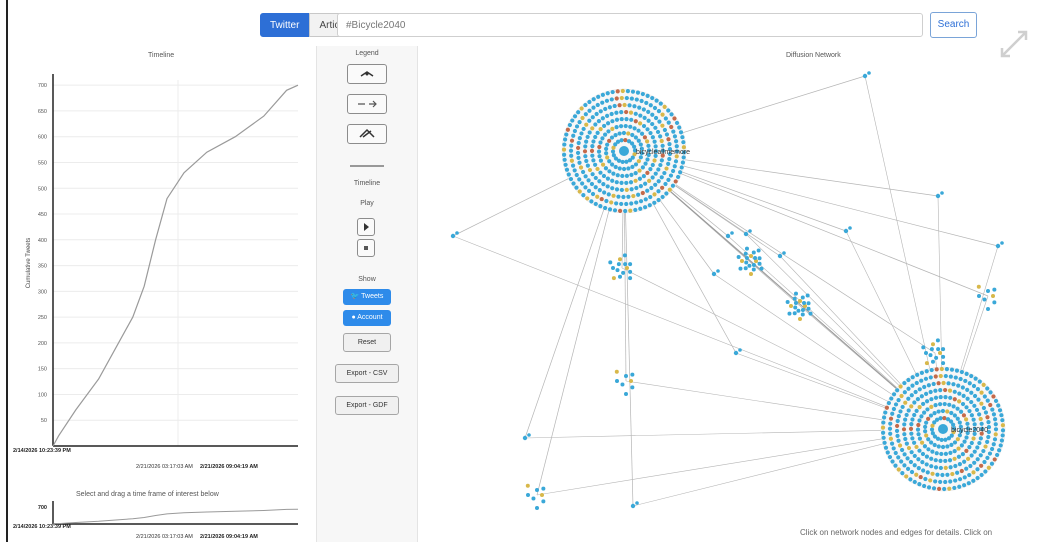  Describe the element at coordinates (44, 421) in the screenshot. I see `y-tick-label: 50` at that location.